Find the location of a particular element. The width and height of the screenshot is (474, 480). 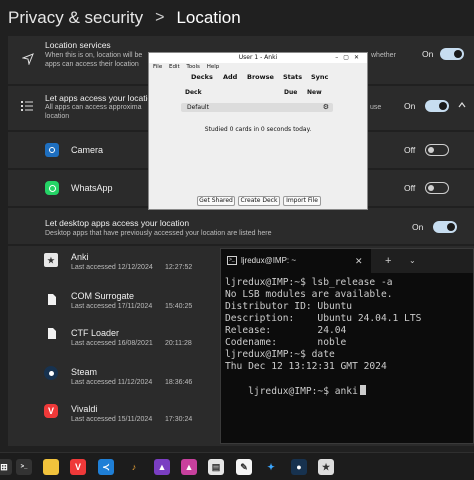

desktop-app-name: Anki is located at coordinates (80, 257).